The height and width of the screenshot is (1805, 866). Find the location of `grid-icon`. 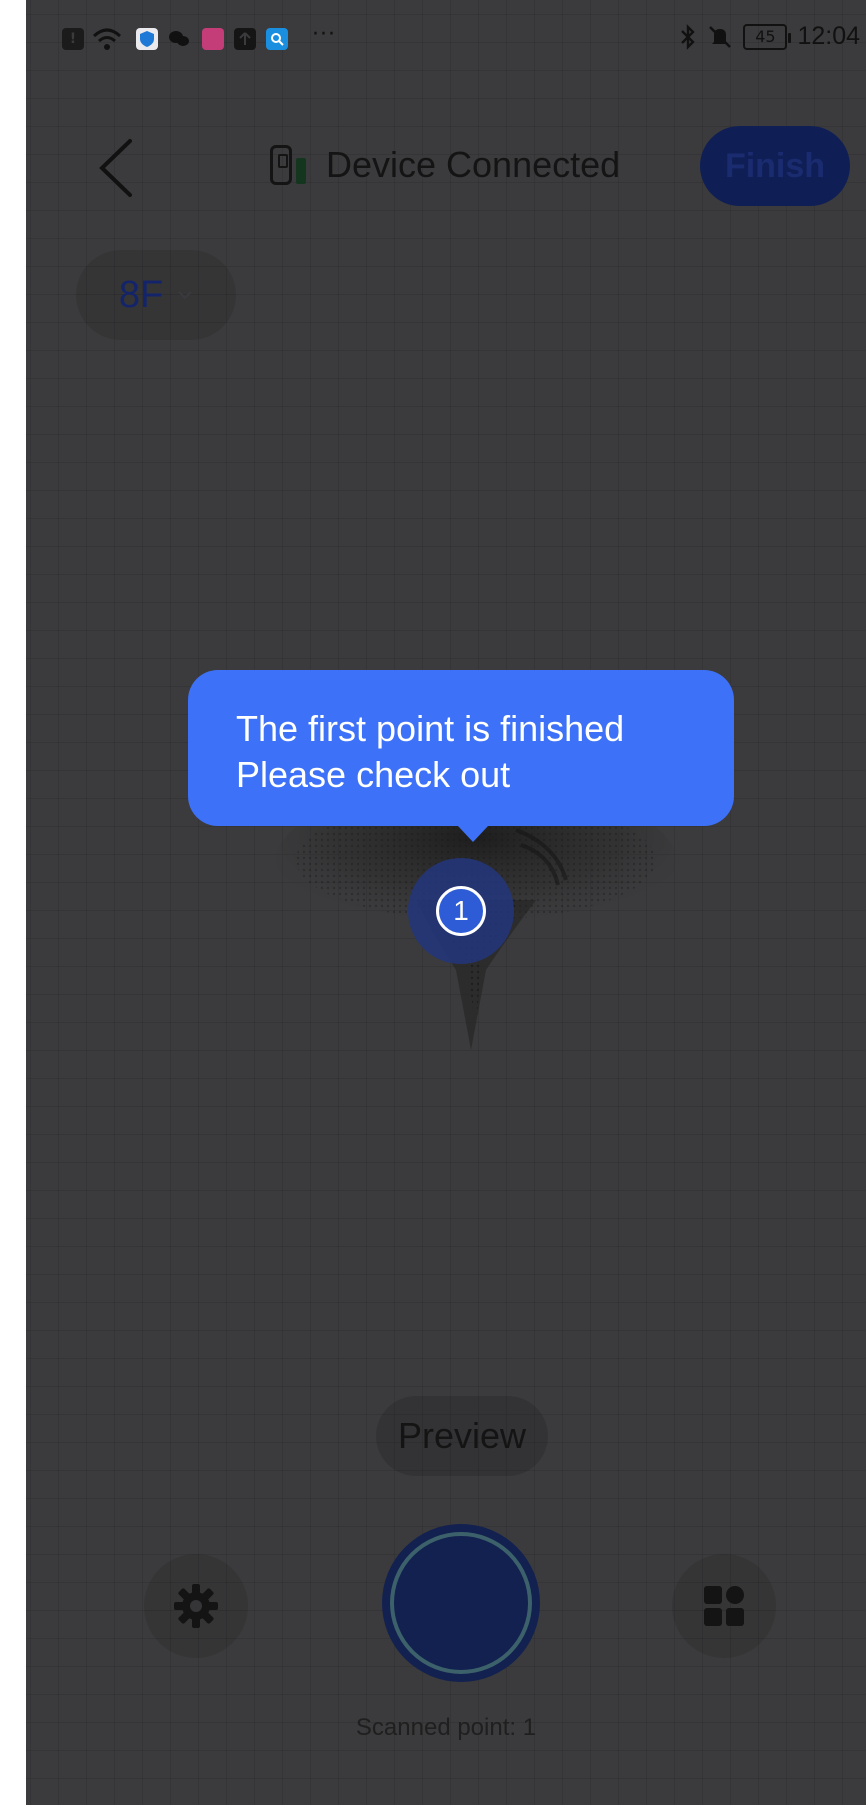

grid-icon is located at coordinates (724, 1606).